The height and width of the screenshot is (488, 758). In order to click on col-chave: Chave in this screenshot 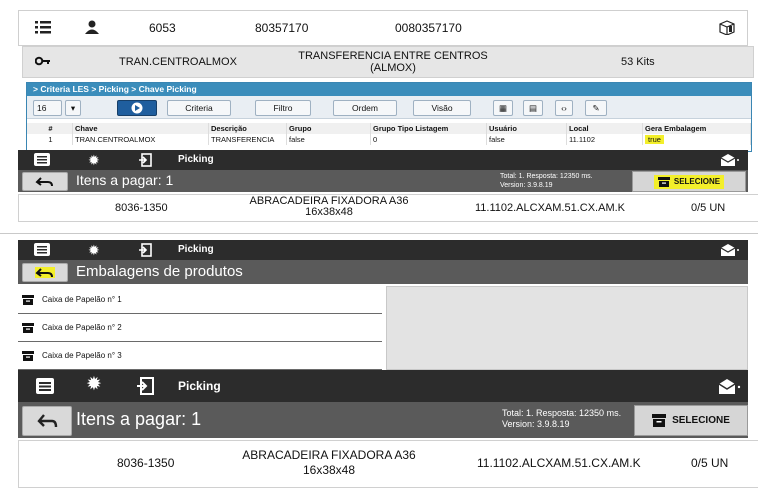, I will do `click(141, 128)`.